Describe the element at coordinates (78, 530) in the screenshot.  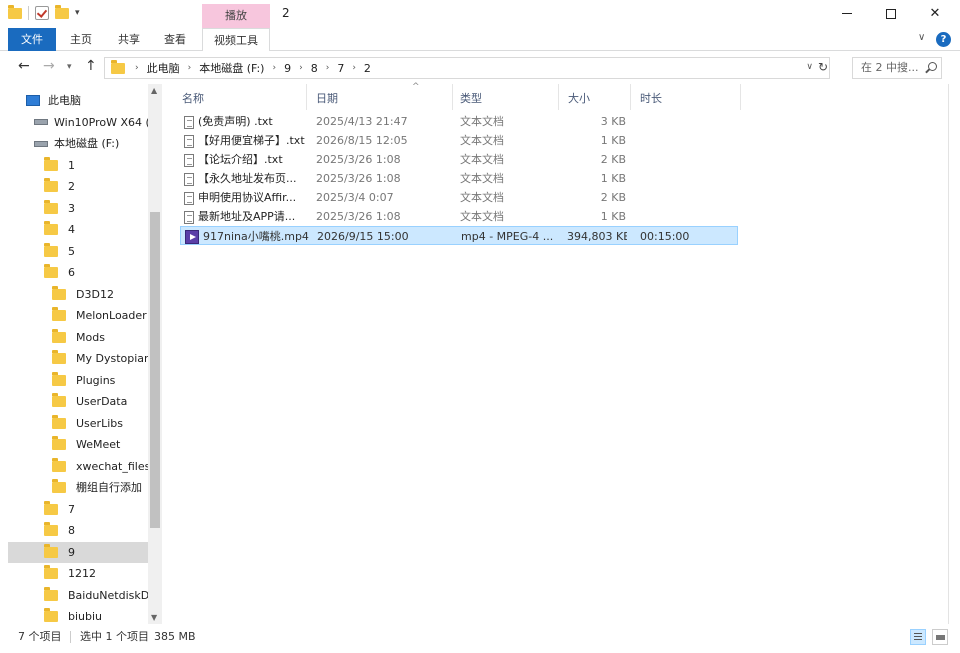
I see `nav-item-8: 8` at that location.